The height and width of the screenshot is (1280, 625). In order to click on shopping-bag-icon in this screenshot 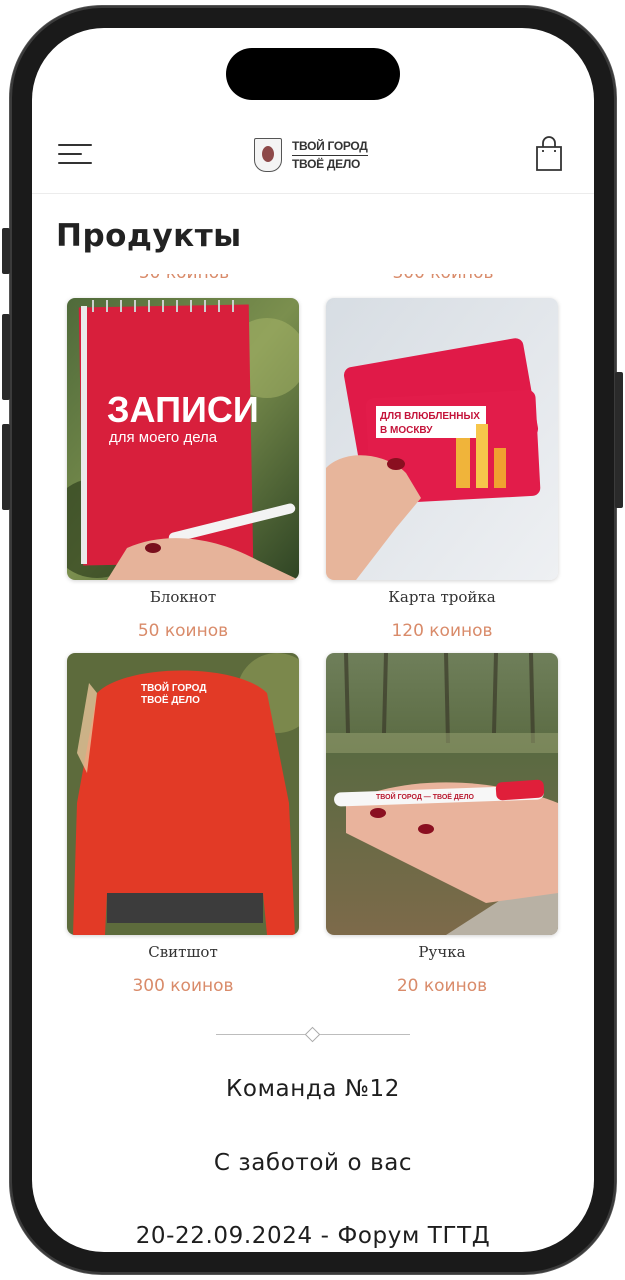, I will do `click(549, 154)`.